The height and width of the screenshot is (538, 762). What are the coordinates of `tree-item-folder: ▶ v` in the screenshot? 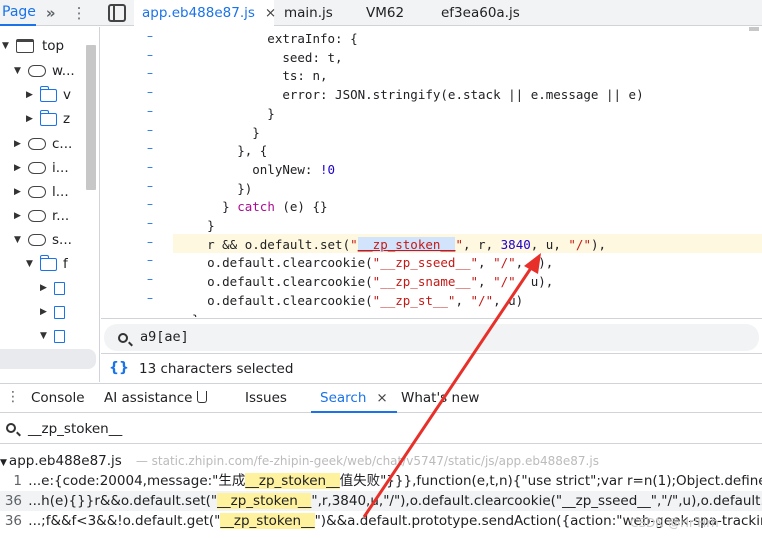 It's located at (48, 95).